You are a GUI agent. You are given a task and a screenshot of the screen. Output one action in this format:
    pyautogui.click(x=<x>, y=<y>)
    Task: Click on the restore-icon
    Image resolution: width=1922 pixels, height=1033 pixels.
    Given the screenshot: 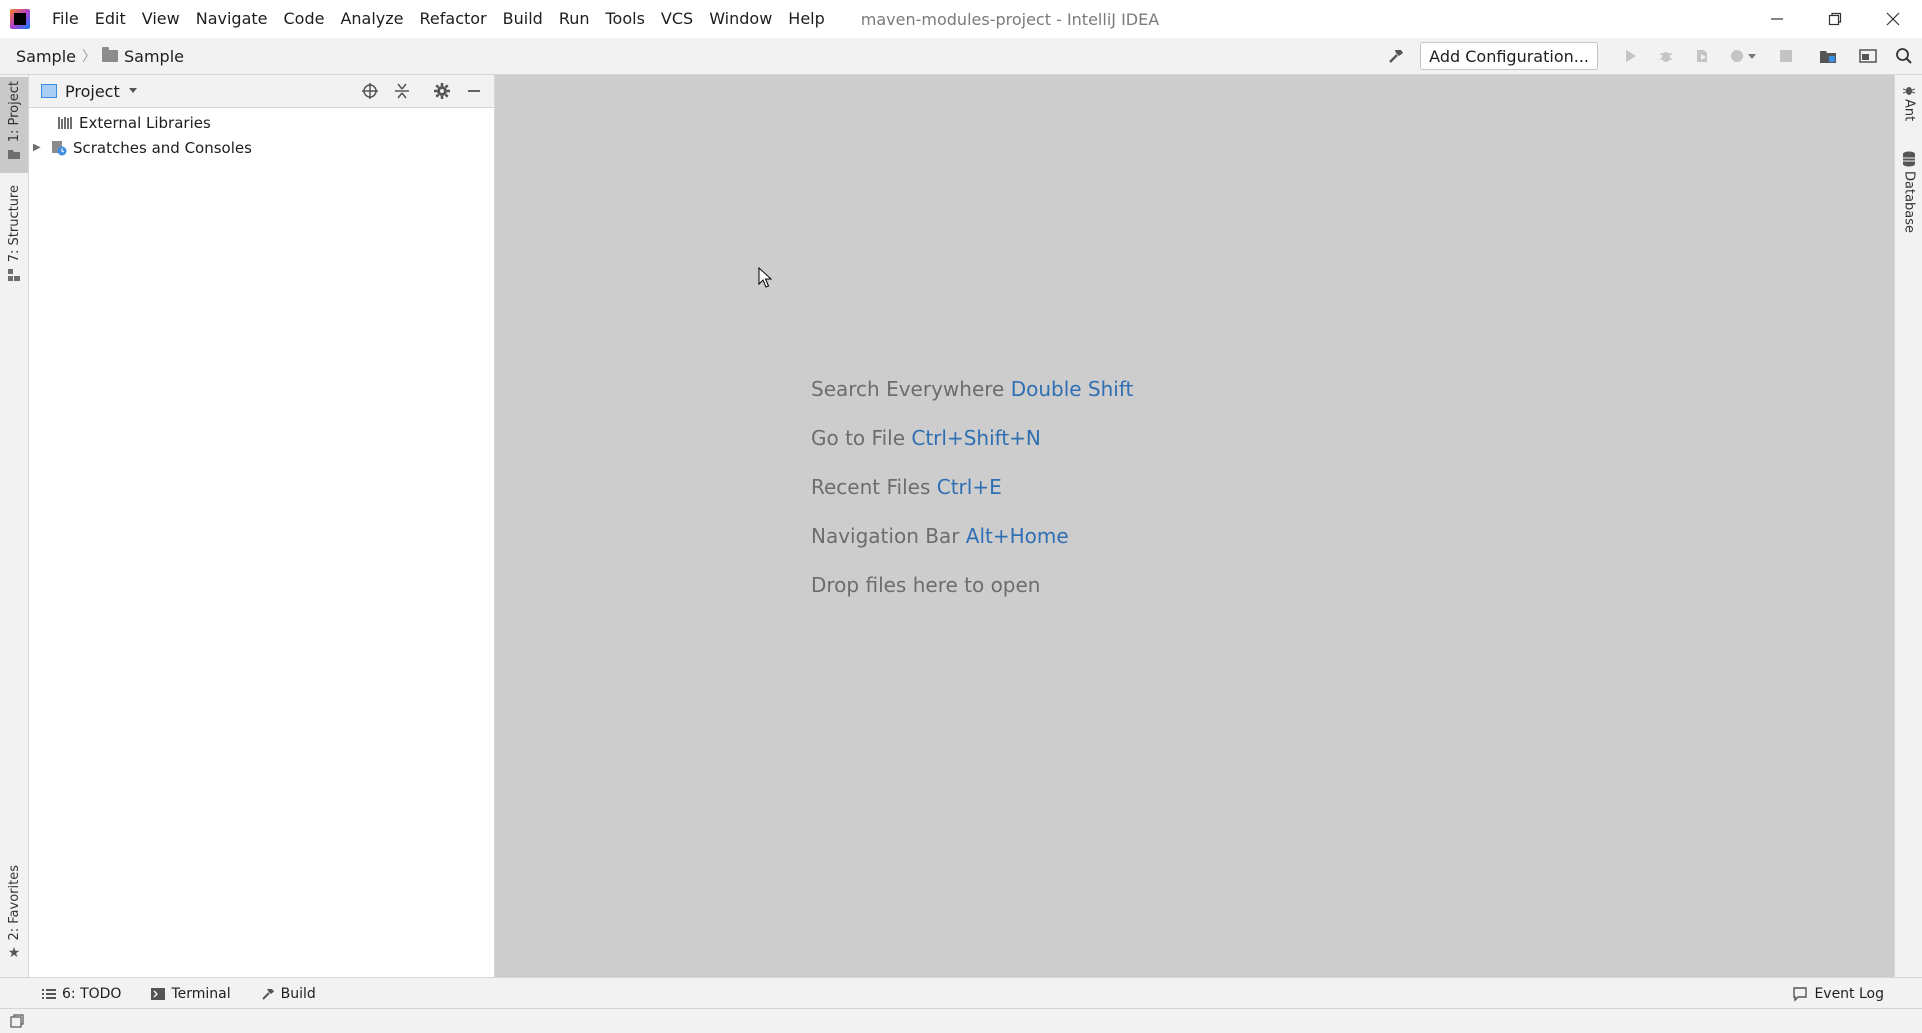 What is the action you would take?
    pyautogui.click(x=1835, y=19)
    